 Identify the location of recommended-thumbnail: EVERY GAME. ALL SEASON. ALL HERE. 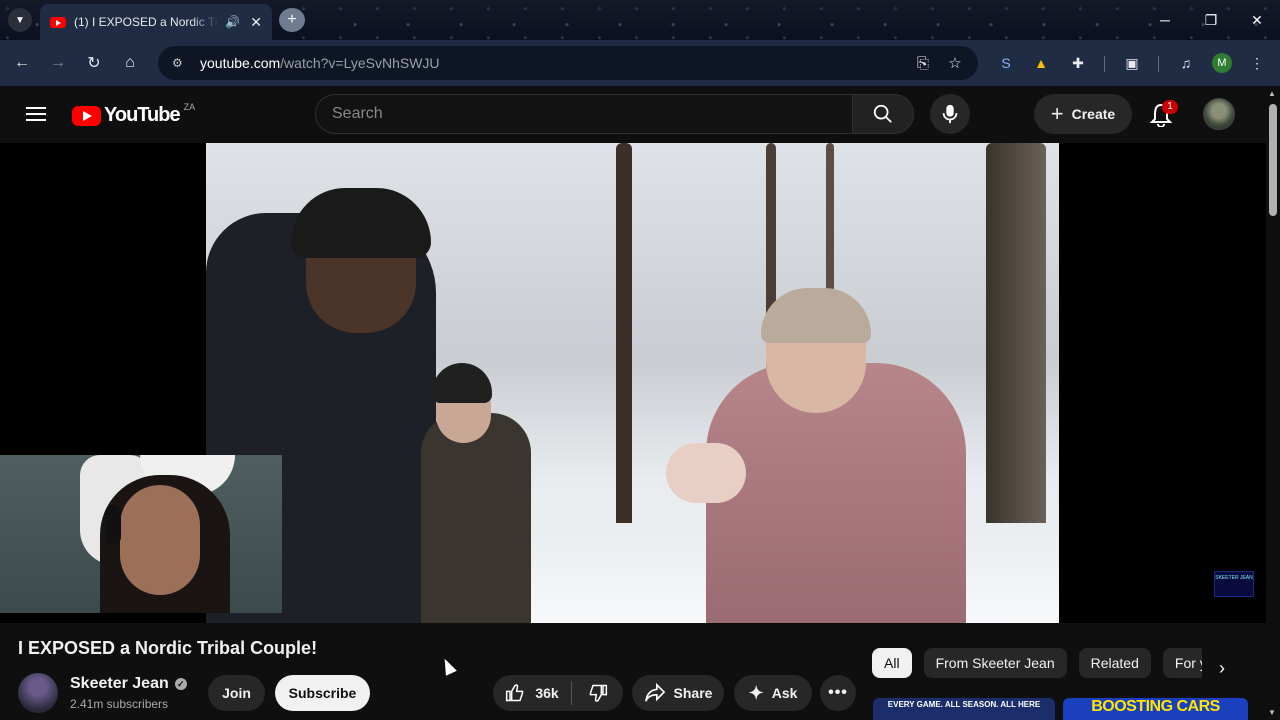
(964, 709).